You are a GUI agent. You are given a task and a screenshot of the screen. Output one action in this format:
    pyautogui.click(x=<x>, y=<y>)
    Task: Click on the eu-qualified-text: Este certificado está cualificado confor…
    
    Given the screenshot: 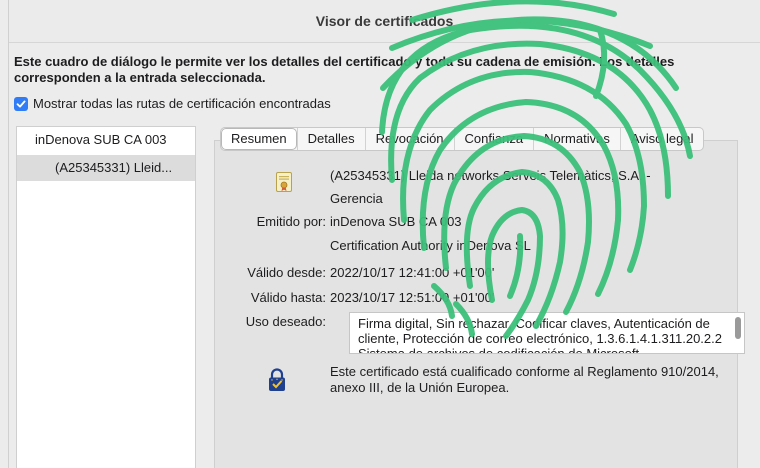 What is the action you would take?
    pyautogui.click(x=524, y=379)
    